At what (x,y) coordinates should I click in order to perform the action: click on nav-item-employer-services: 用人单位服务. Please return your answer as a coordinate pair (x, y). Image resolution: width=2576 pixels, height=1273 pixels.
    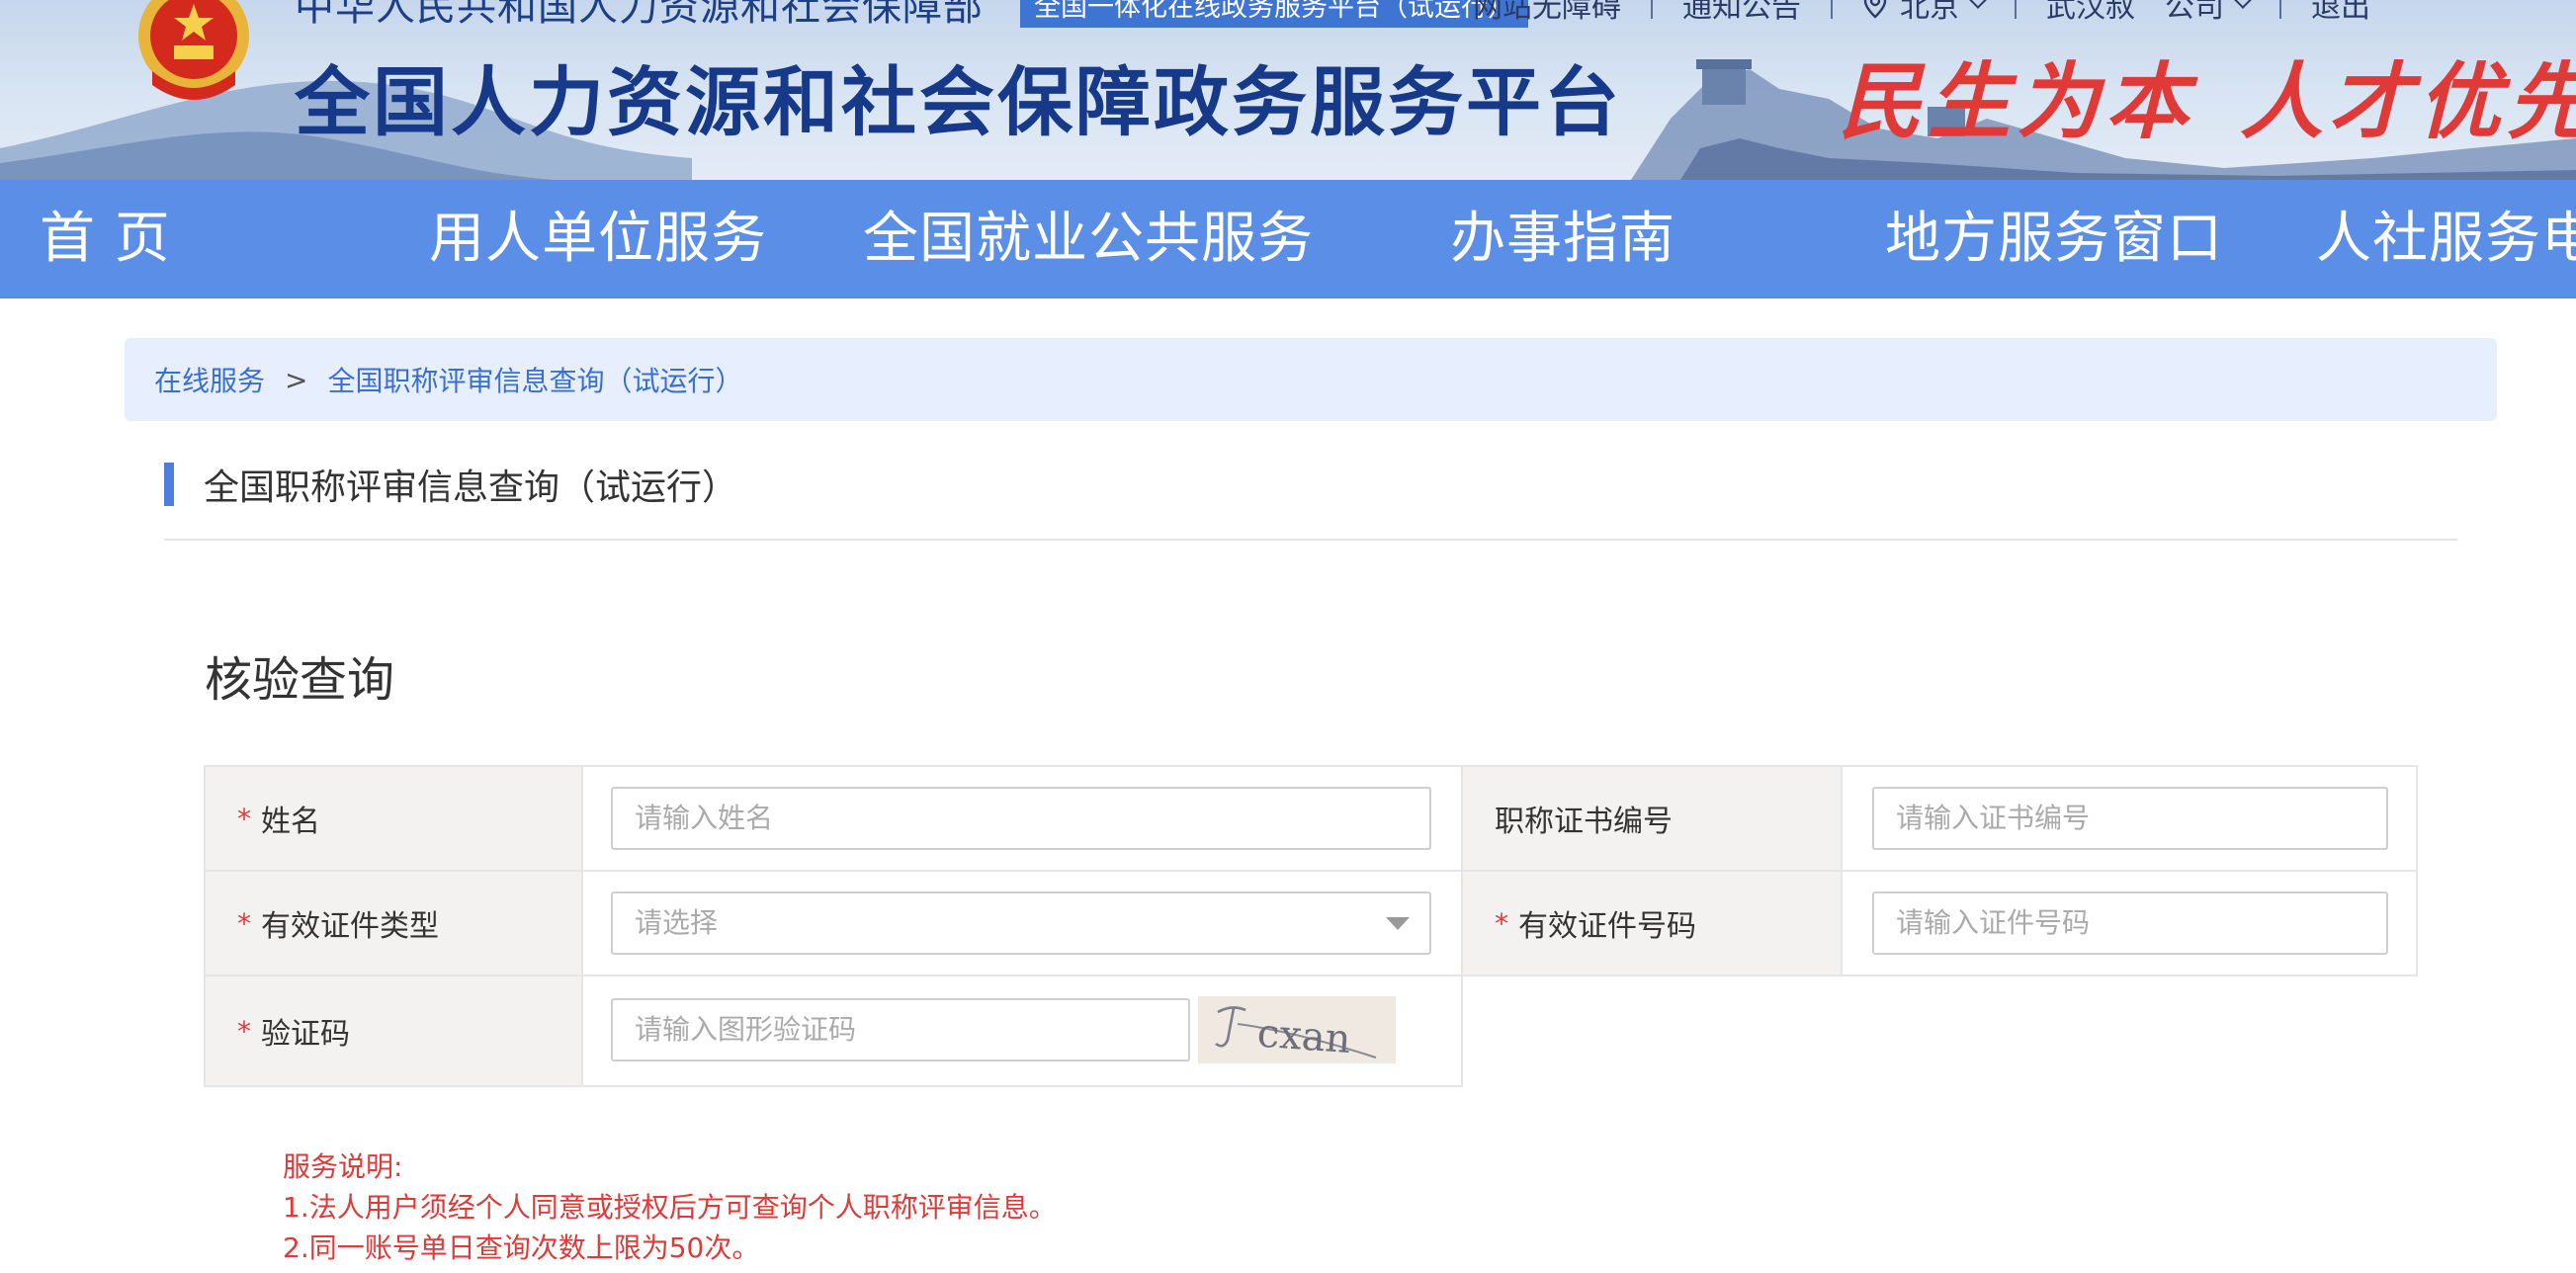
    Looking at the image, I should click on (598, 239).